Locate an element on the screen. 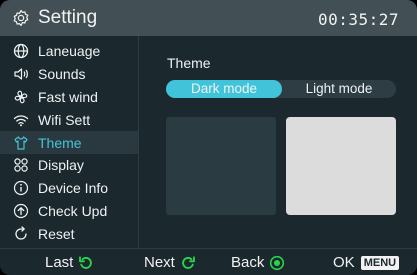  ok-label: OK is located at coordinates (344, 262).